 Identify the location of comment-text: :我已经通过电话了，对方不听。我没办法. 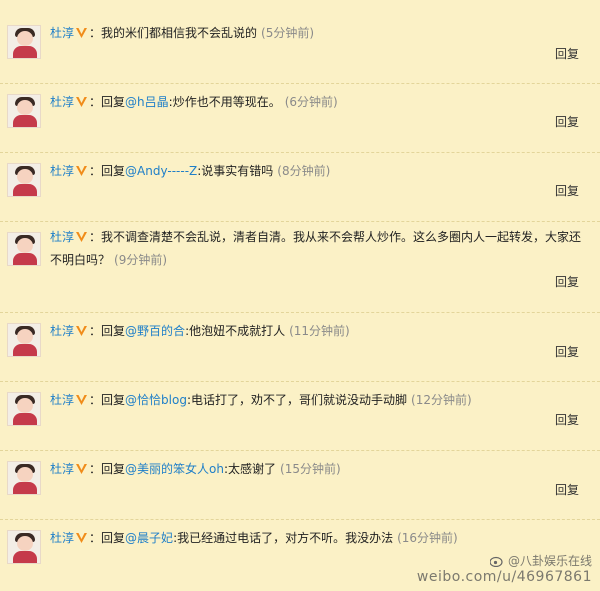
(283, 538).